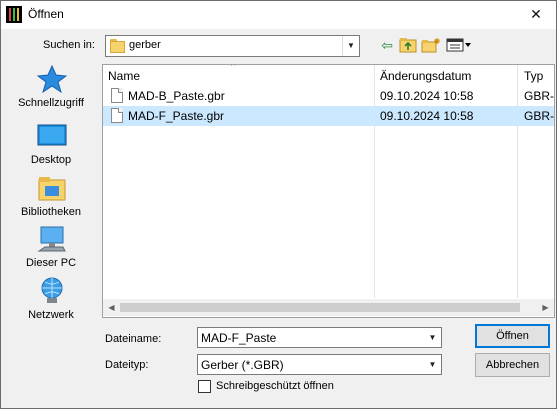 The width and height of the screenshot is (557, 409). I want to click on network-icon, so click(52, 290).